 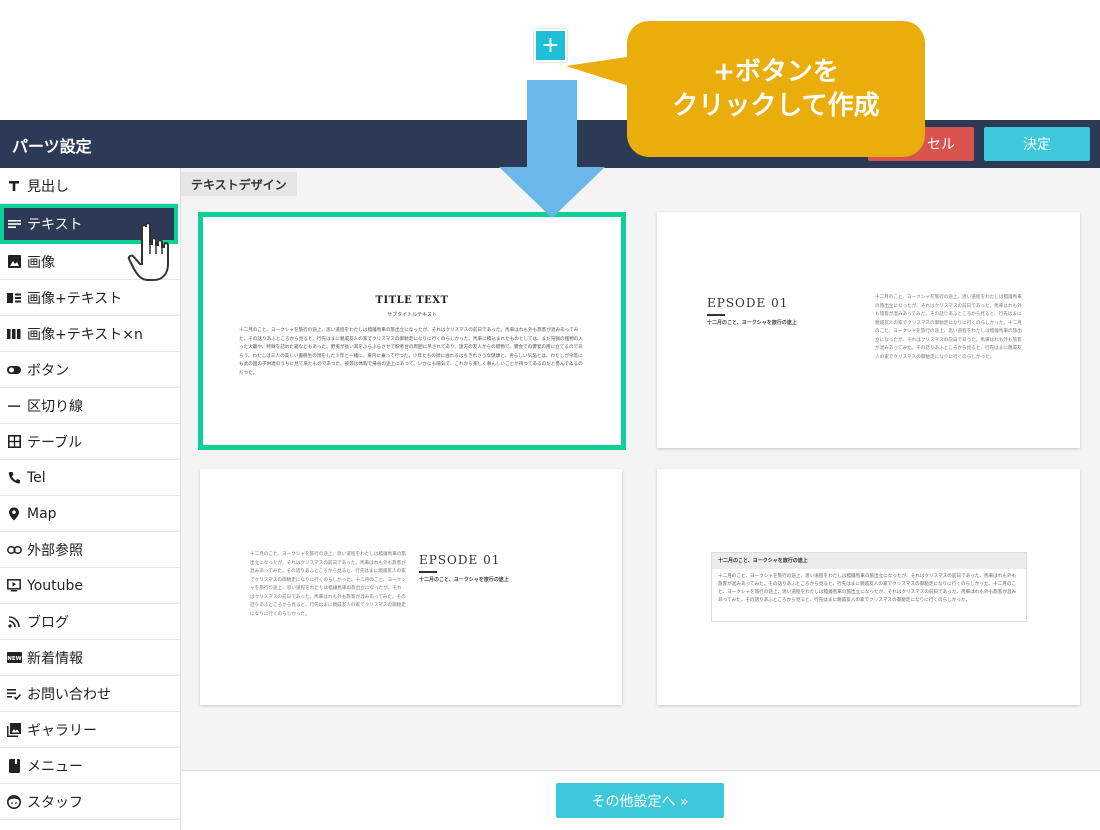 I want to click on map-pin-icon, so click(x=14, y=514).